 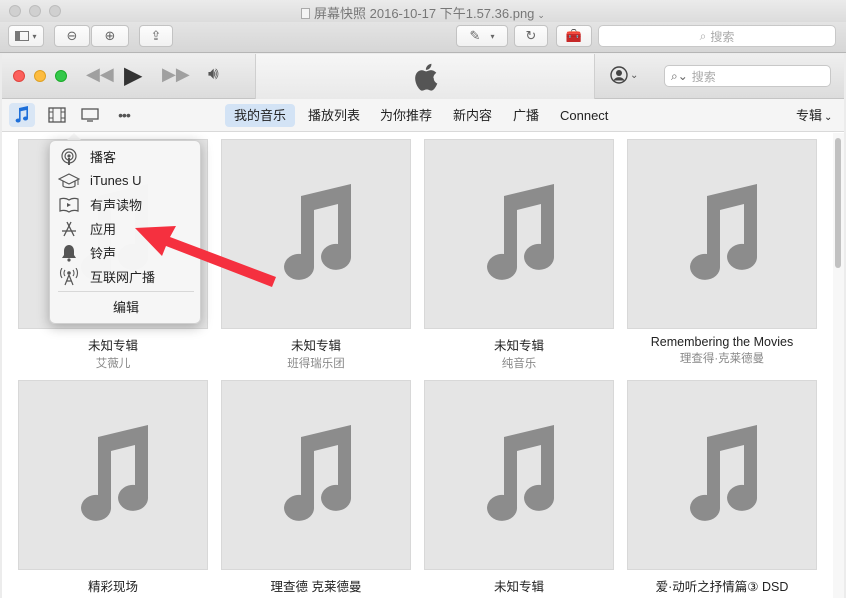 I want to click on zoom-in-icon: ⊕, so click(x=110, y=35).